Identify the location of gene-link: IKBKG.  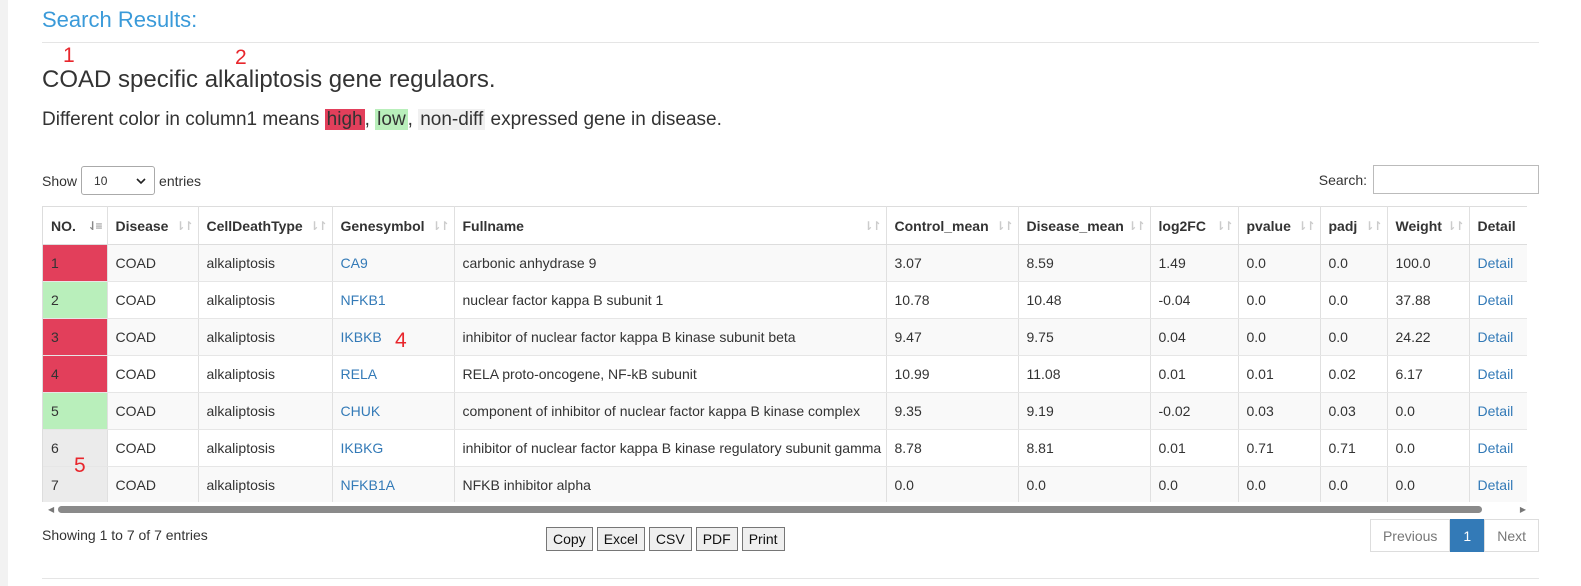
(362, 448).